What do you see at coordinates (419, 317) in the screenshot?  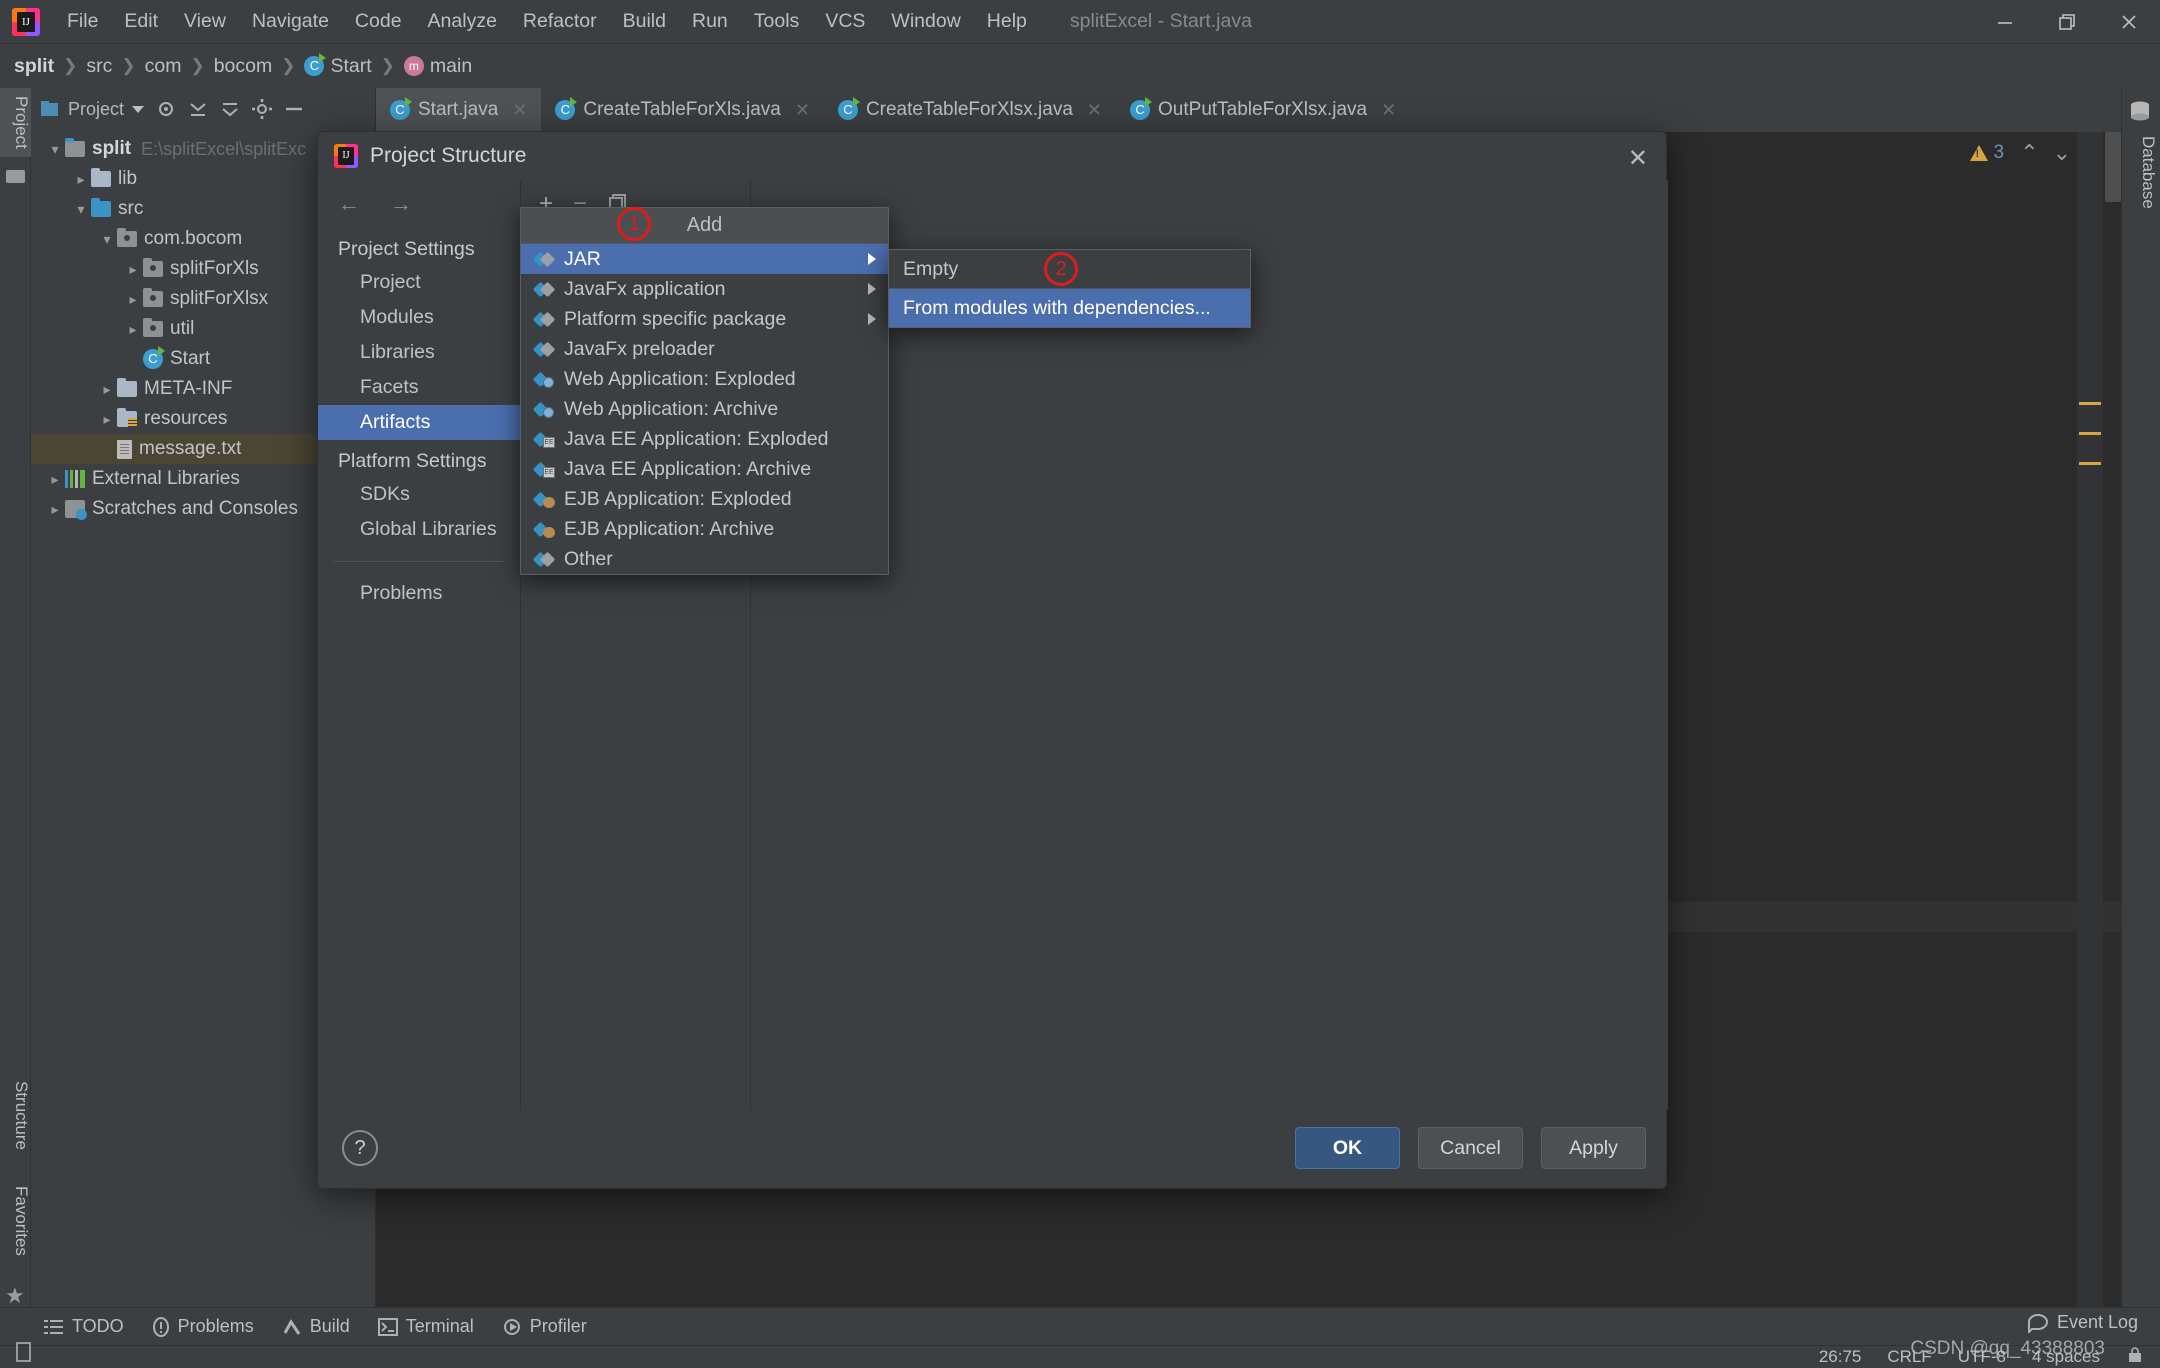 I see `sidebar-item-modules: Modules` at bounding box center [419, 317].